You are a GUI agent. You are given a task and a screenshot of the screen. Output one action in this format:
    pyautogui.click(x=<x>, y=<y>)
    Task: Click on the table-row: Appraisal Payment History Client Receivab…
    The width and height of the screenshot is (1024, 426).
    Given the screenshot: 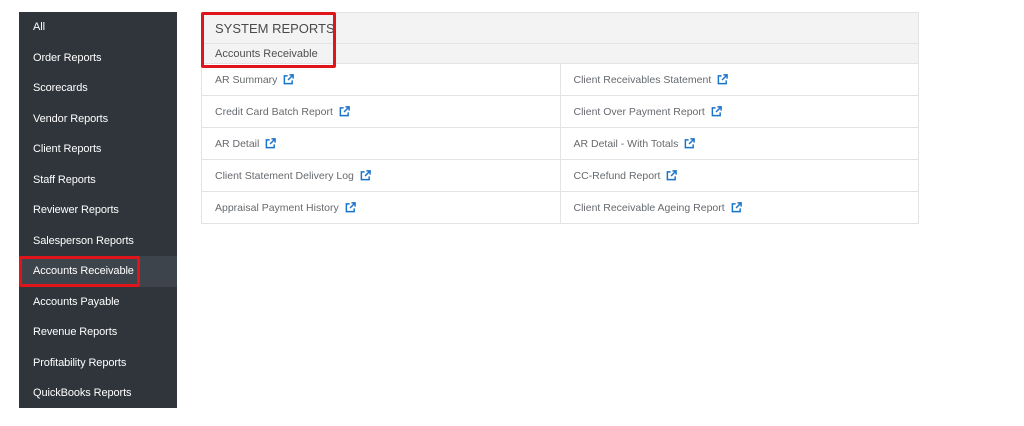 What is the action you would take?
    pyautogui.click(x=560, y=208)
    